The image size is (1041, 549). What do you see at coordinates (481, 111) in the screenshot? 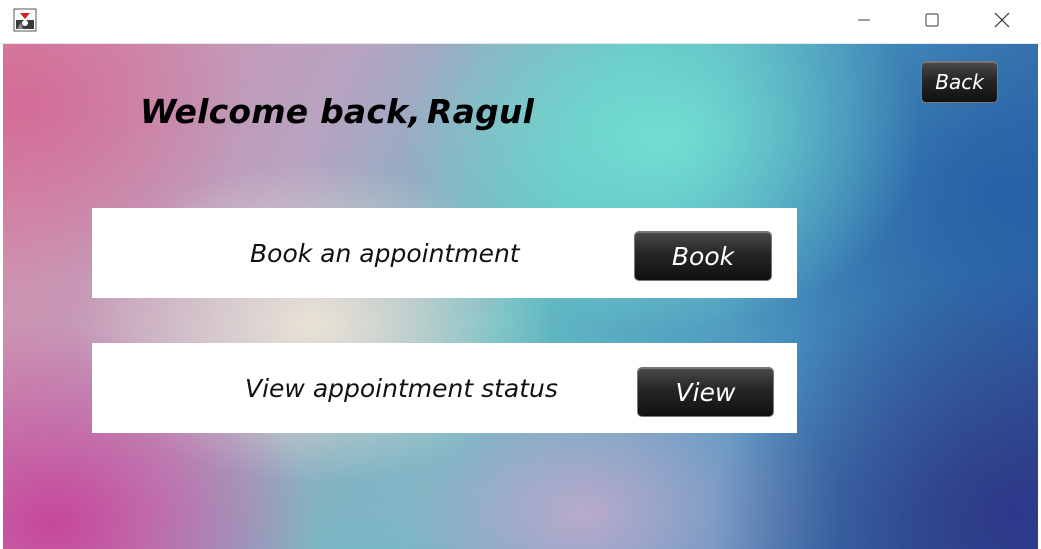
I see `user-name: Ragul` at bounding box center [481, 111].